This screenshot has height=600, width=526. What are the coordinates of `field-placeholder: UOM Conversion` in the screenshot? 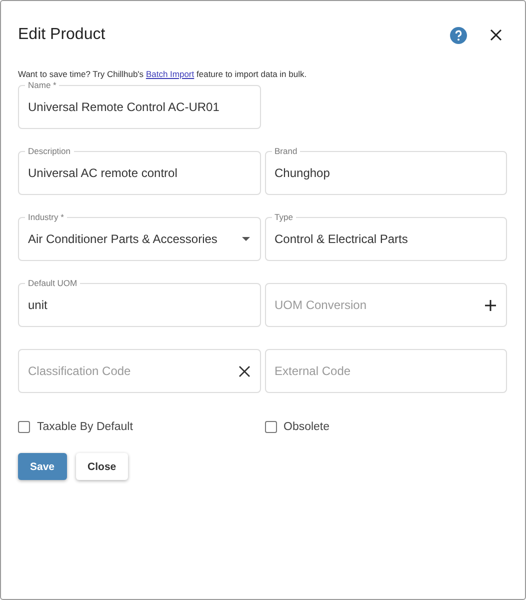 It's located at (321, 305).